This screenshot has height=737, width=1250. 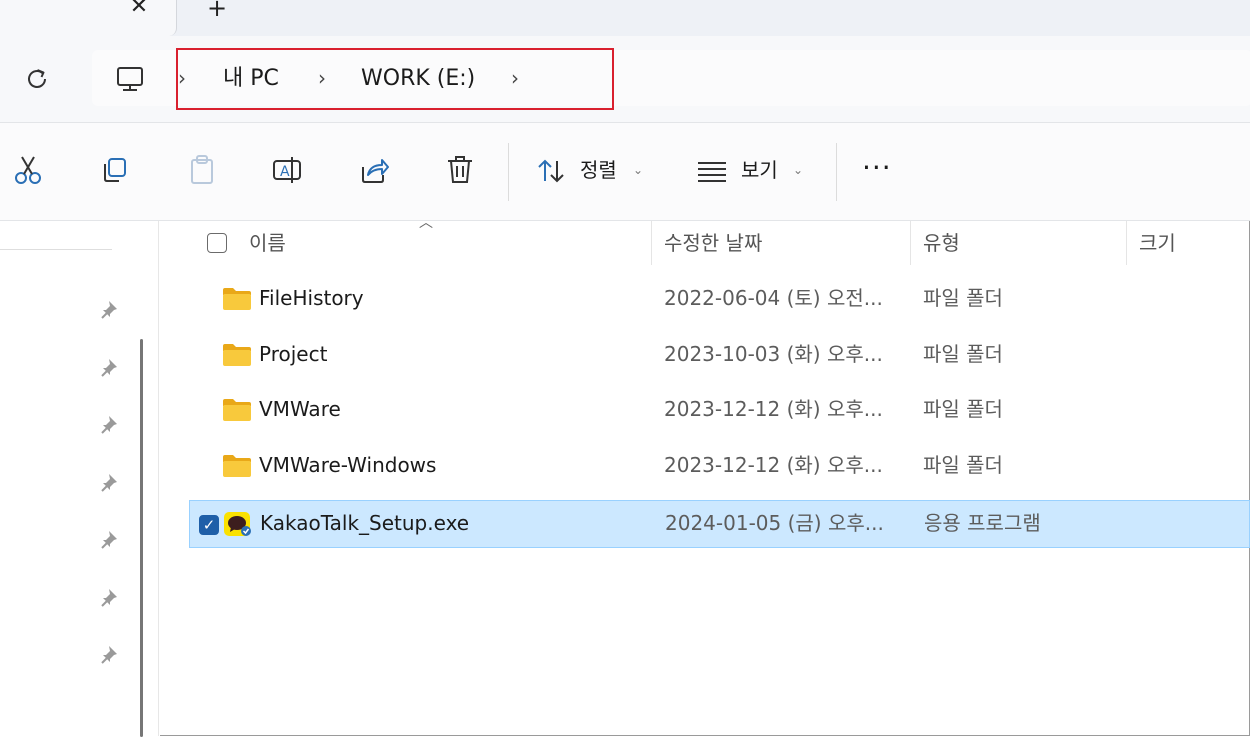 I want to click on sort-icon, so click(x=551, y=171).